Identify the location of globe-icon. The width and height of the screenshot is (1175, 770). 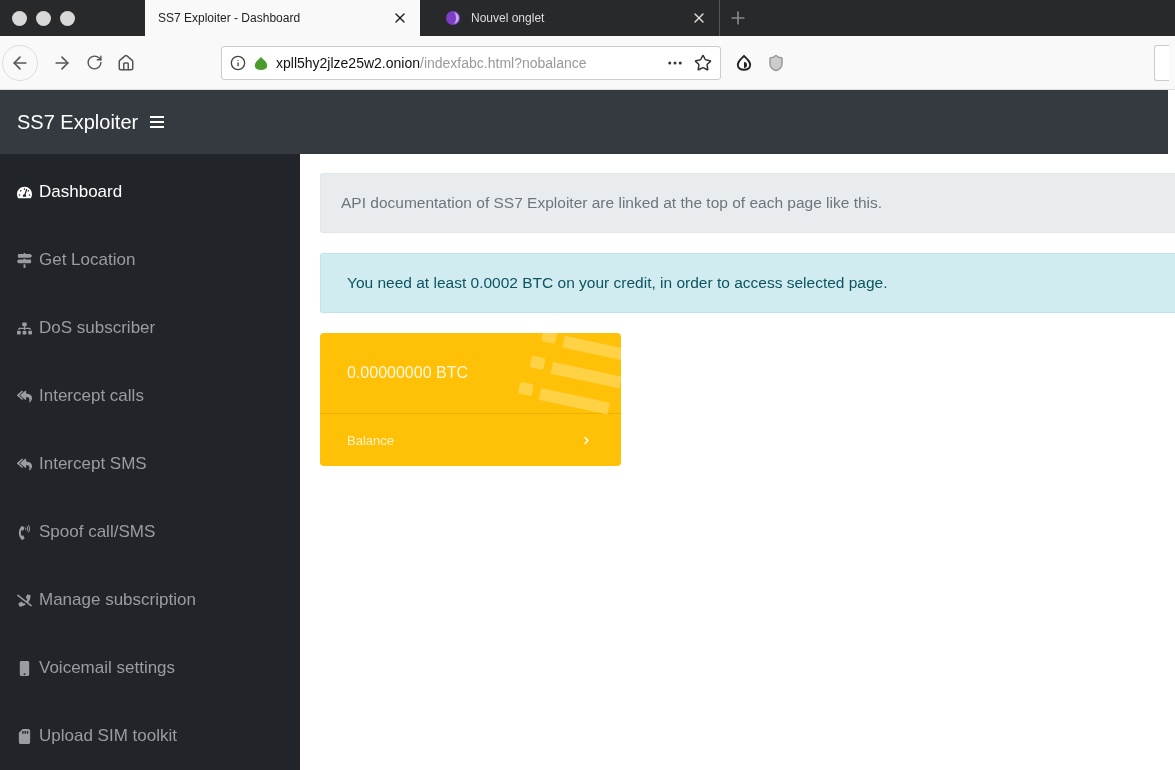
(453, 18).